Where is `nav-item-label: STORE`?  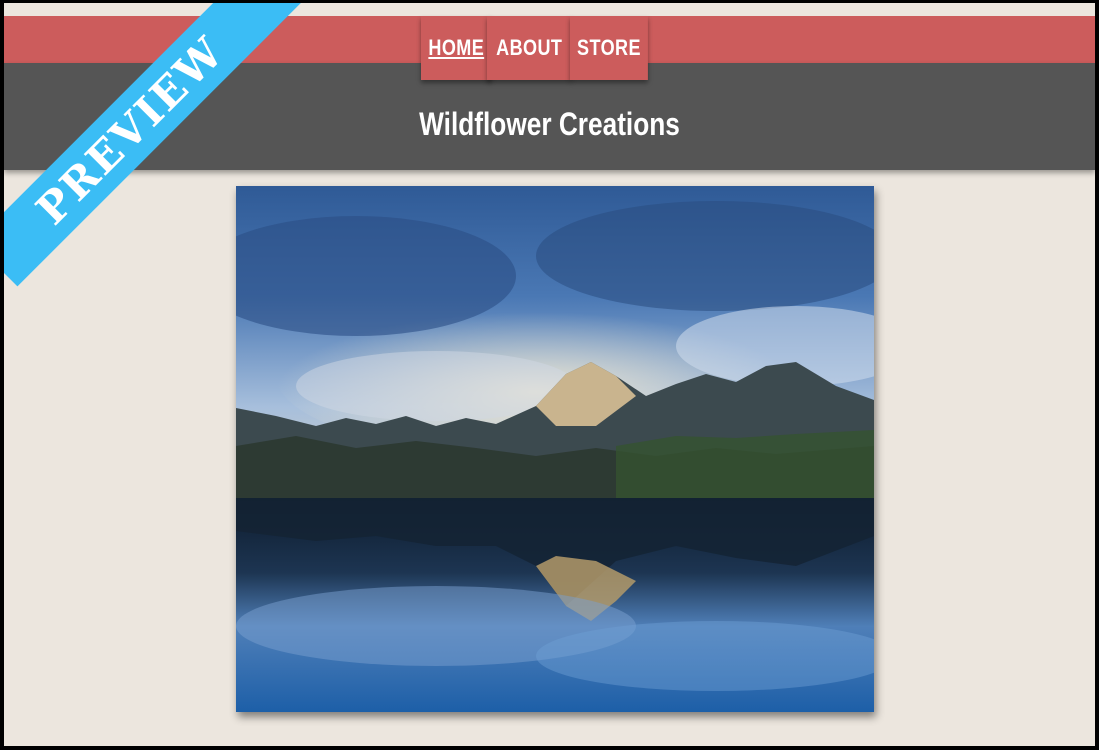 nav-item-label: STORE is located at coordinates (609, 47).